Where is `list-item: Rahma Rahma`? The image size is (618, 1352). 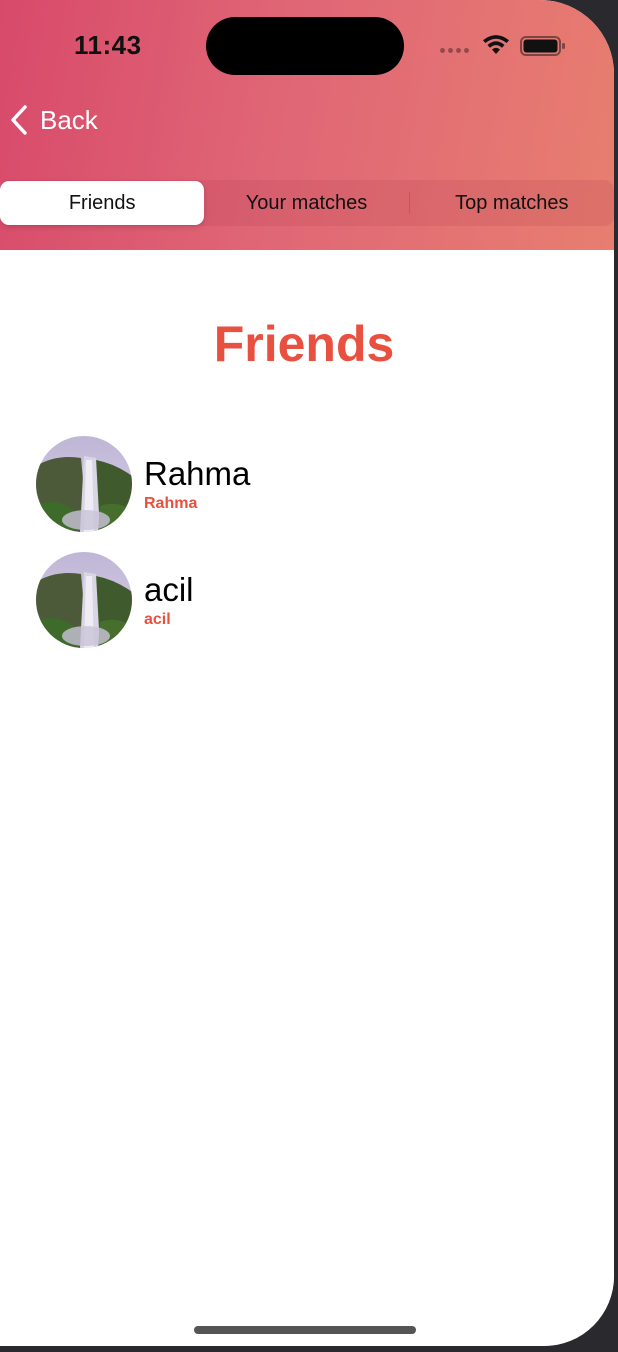
list-item: Rahma Rahma is located at coordinates (316, 484).